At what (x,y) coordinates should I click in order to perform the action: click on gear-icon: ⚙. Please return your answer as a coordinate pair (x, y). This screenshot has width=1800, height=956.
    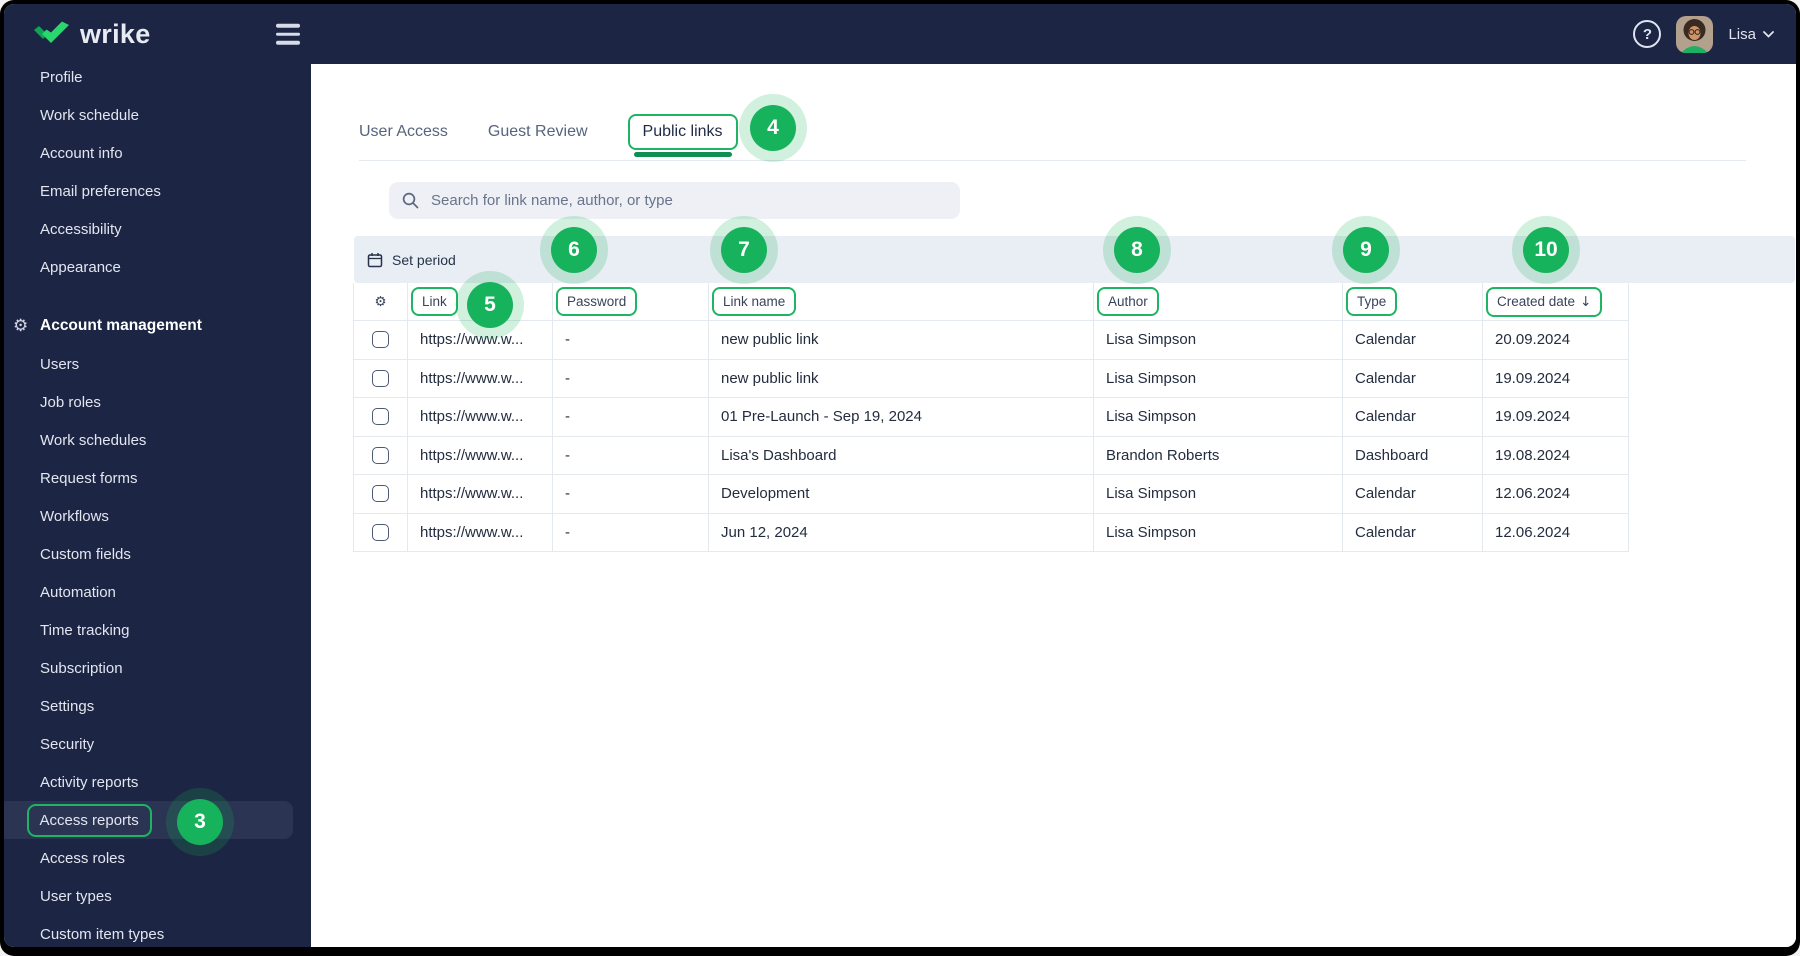
    Looking at the image, I should click on (21, 326).